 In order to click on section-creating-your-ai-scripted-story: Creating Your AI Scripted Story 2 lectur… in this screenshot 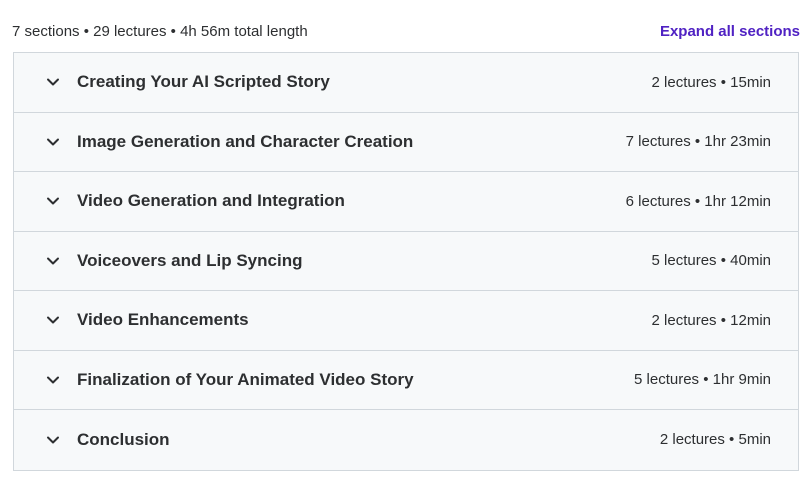, I will do `click(406, 83)`.